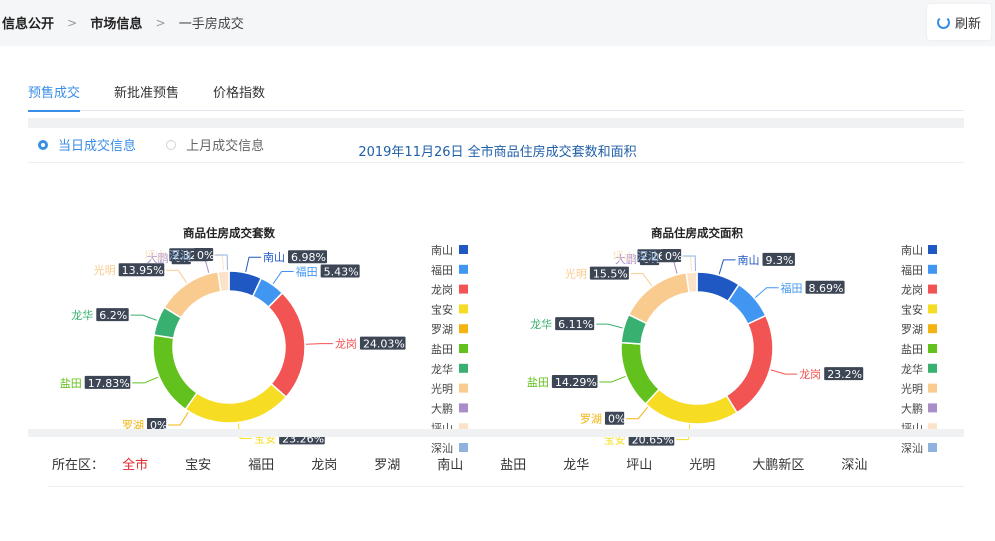  I want to click on breadcrumb-current: 一手房成交, so click(211, 24).